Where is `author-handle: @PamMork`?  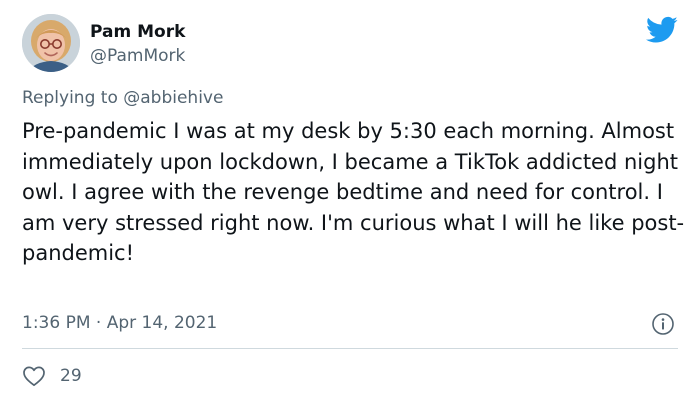 author-handle: @PamMork is located at coordinates (137, 56).